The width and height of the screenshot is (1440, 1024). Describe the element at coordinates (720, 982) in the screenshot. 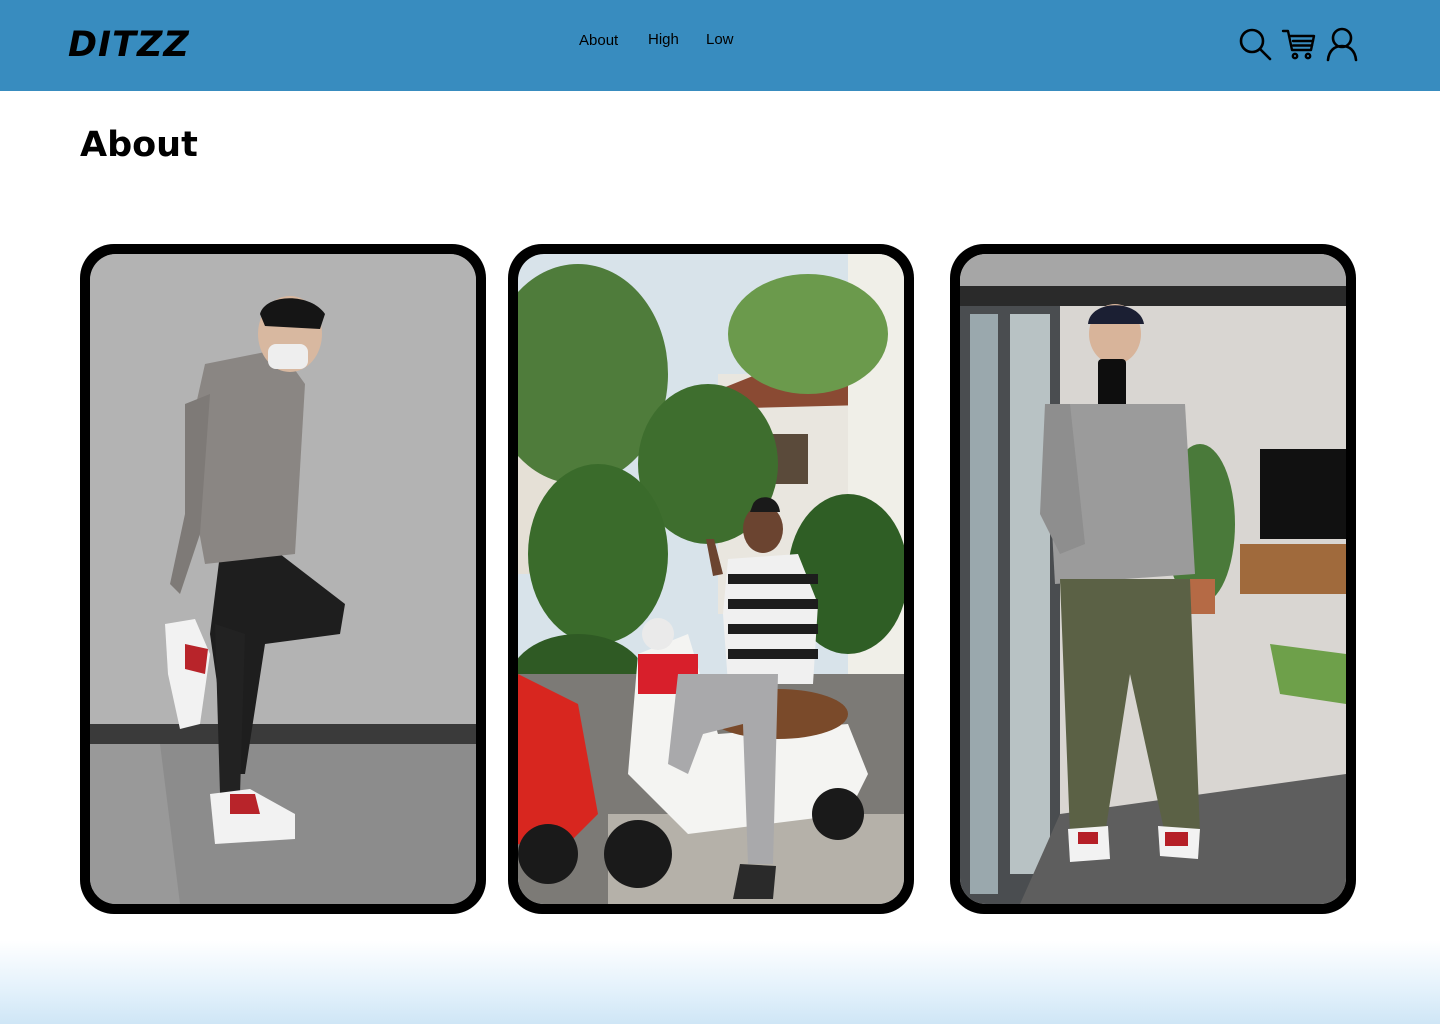

I see `footer-gradient` at that location.